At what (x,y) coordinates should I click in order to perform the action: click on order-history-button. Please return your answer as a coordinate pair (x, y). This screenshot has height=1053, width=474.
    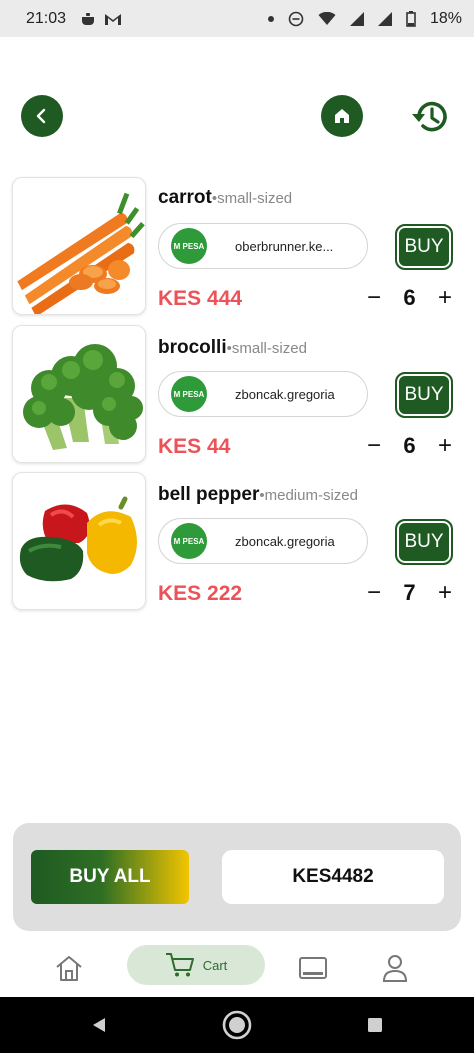
    Looking at the image, I should click on (430, 117).